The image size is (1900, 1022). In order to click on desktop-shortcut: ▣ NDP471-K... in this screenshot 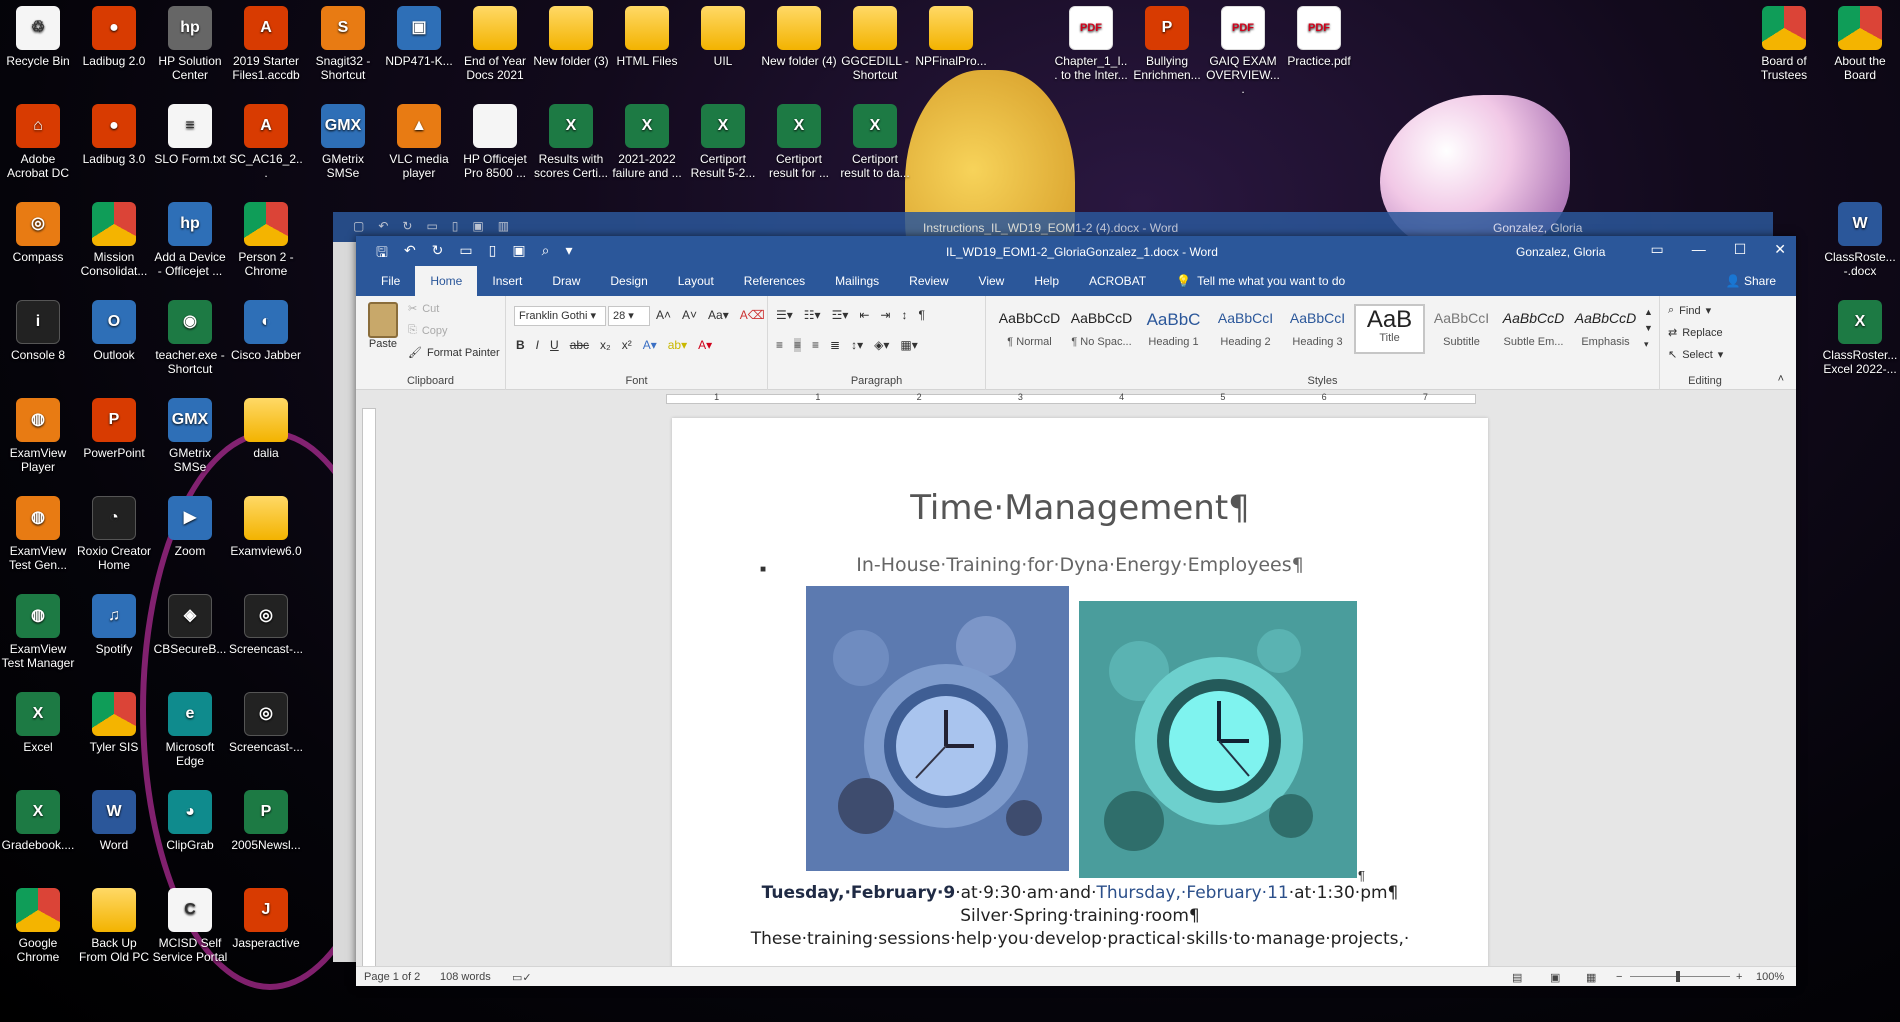, I will do `click(419, 34)`.